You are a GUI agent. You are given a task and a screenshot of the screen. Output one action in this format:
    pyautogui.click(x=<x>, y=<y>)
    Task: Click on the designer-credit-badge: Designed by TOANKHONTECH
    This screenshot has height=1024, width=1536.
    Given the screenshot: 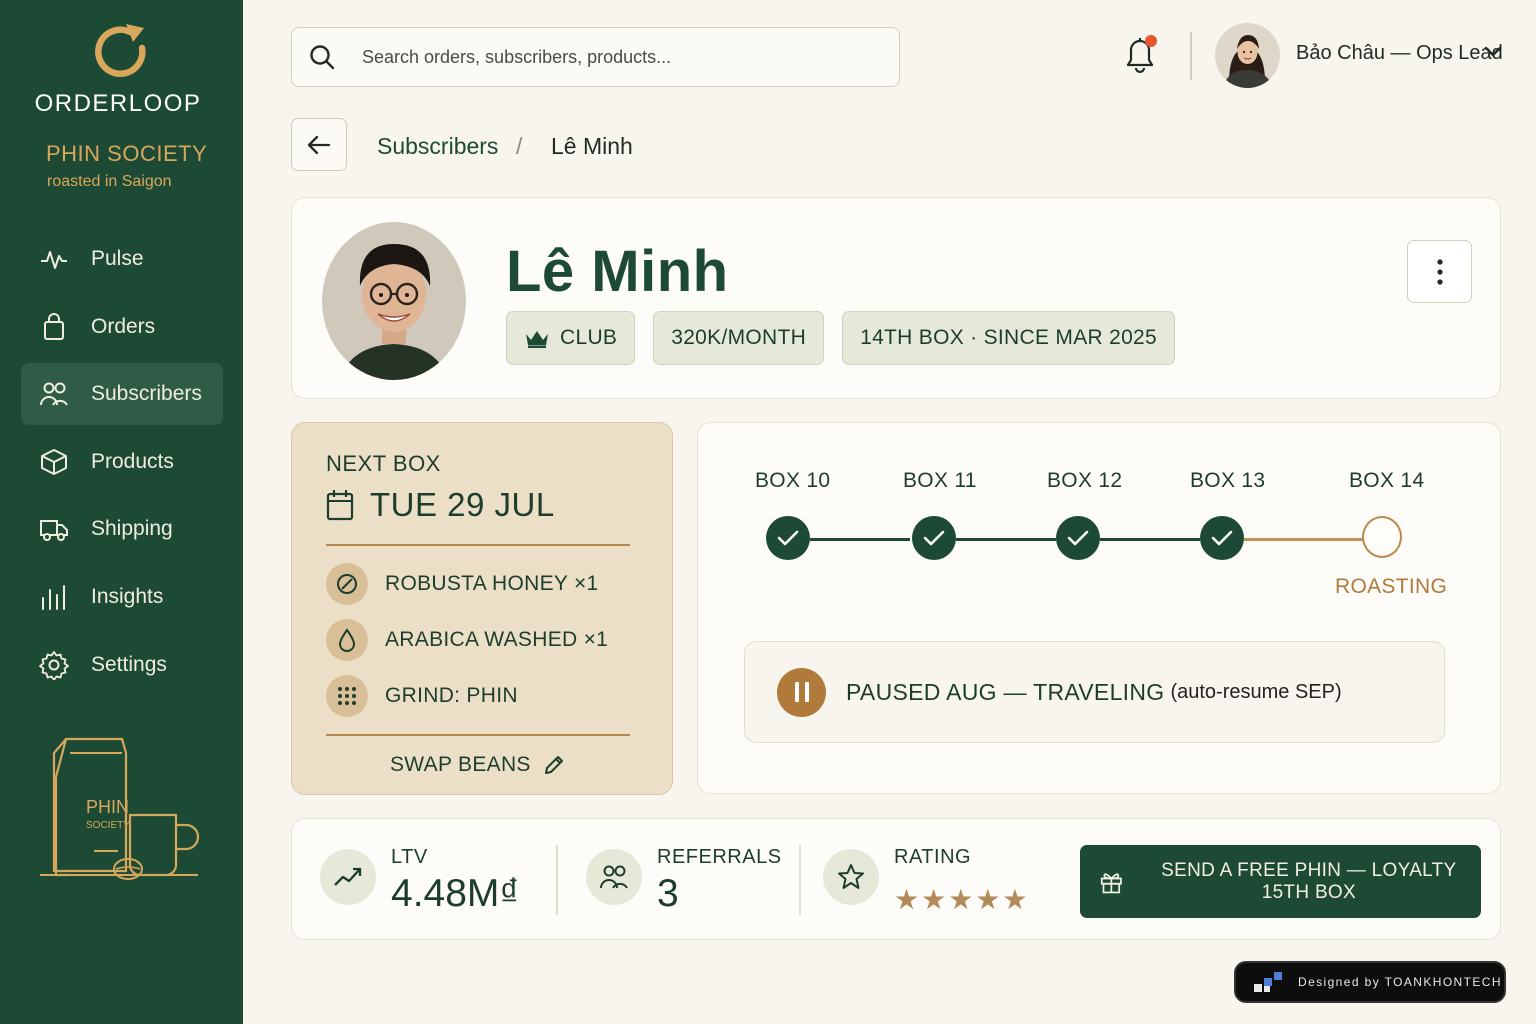 What is the action you would take?
    pyautogui.click(x=1370, y=982)
    